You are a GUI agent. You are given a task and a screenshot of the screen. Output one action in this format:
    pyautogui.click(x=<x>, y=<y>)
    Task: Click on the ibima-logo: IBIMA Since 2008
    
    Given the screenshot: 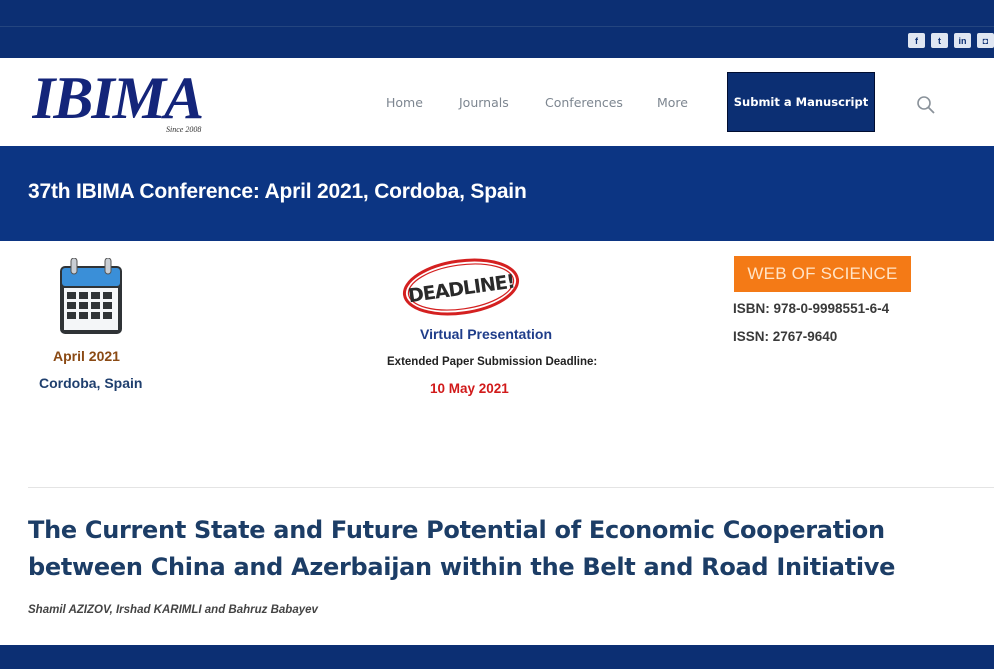 What is the action you would take?
    pyautogui.click(x=127, y=101)
    